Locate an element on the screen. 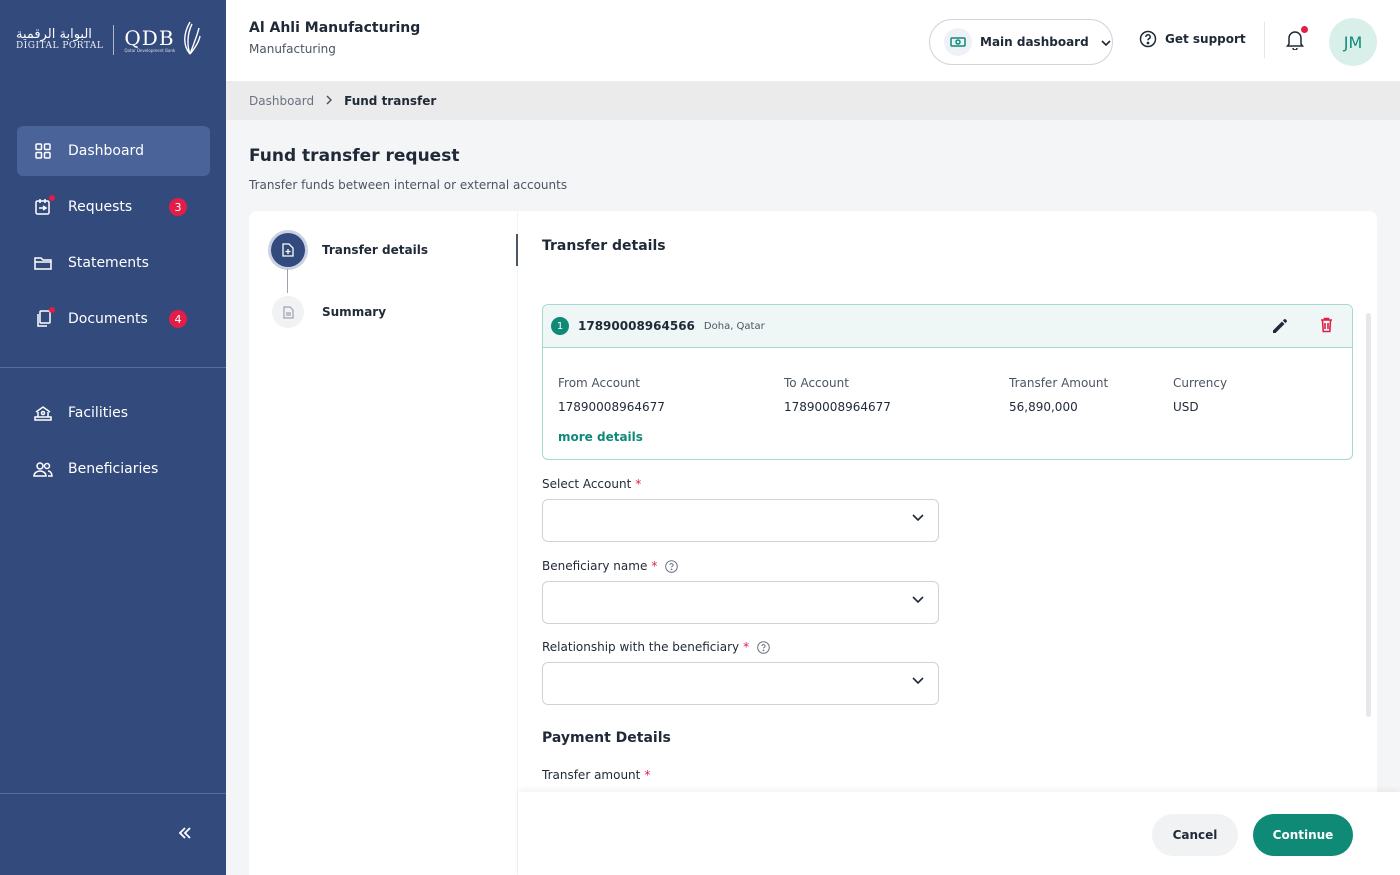 Image resolution: width=1400 pixels, height=875 pixels. item-number: 1 is located at coordinates (560, 326).